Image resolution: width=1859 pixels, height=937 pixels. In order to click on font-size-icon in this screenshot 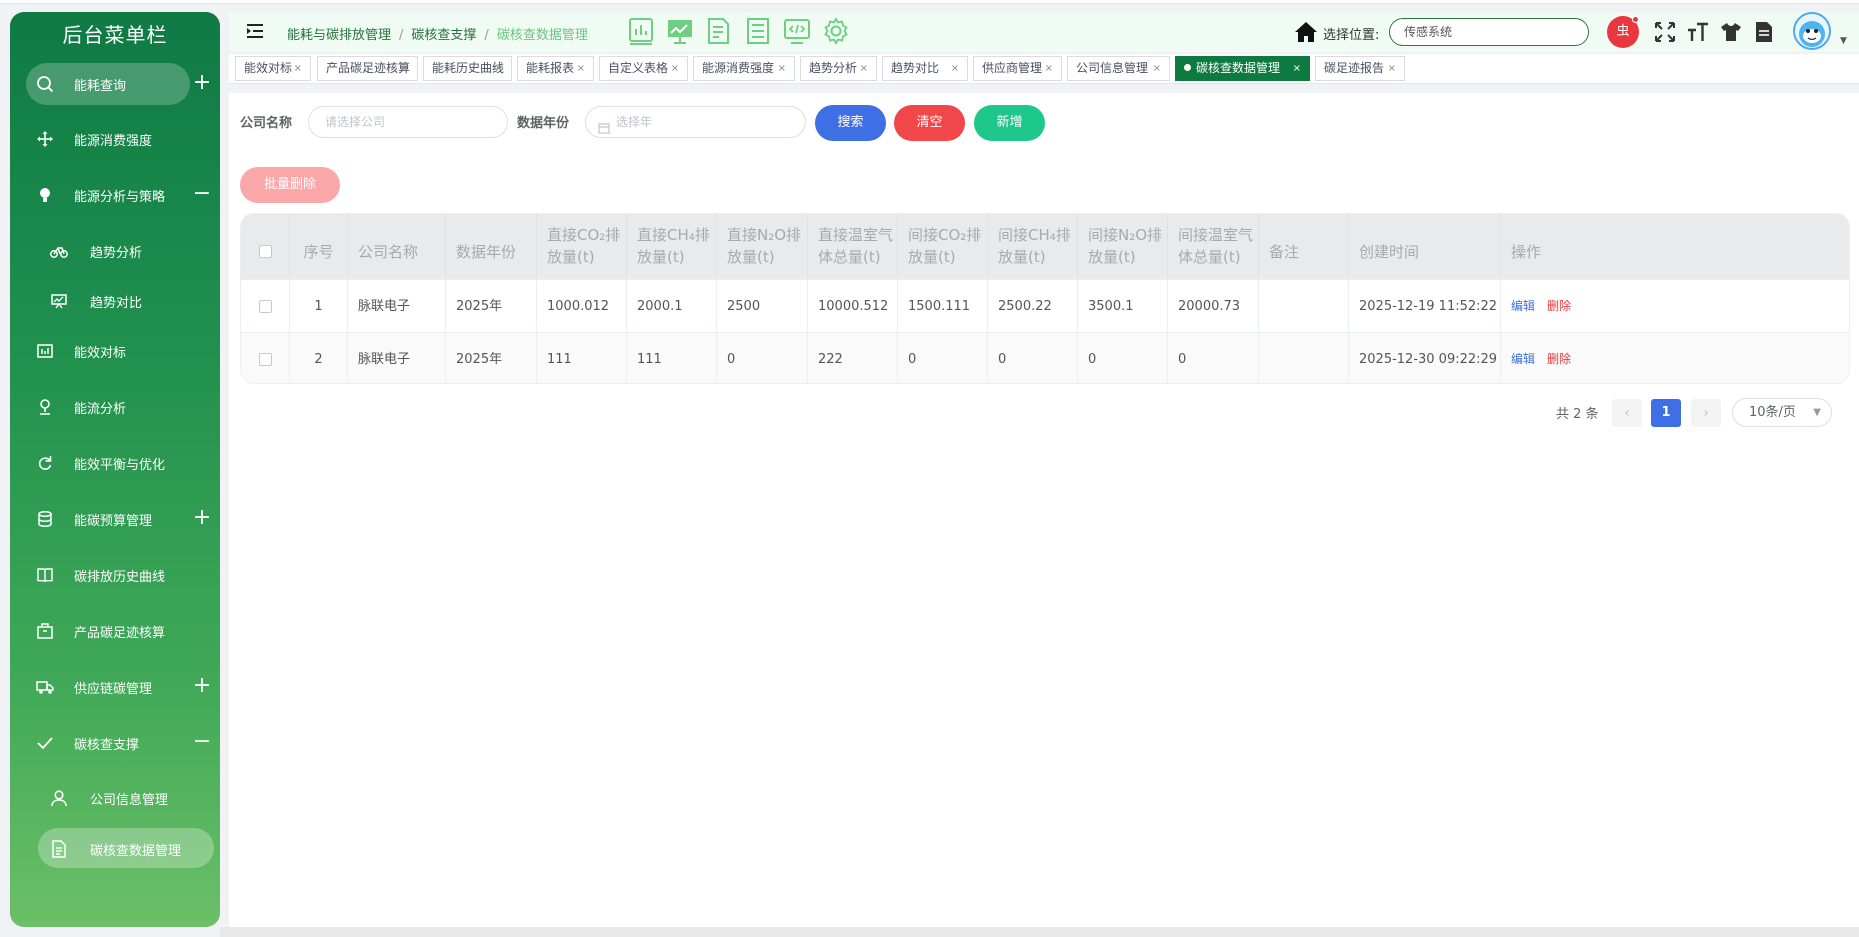, I will do `click(1698, 32)`.